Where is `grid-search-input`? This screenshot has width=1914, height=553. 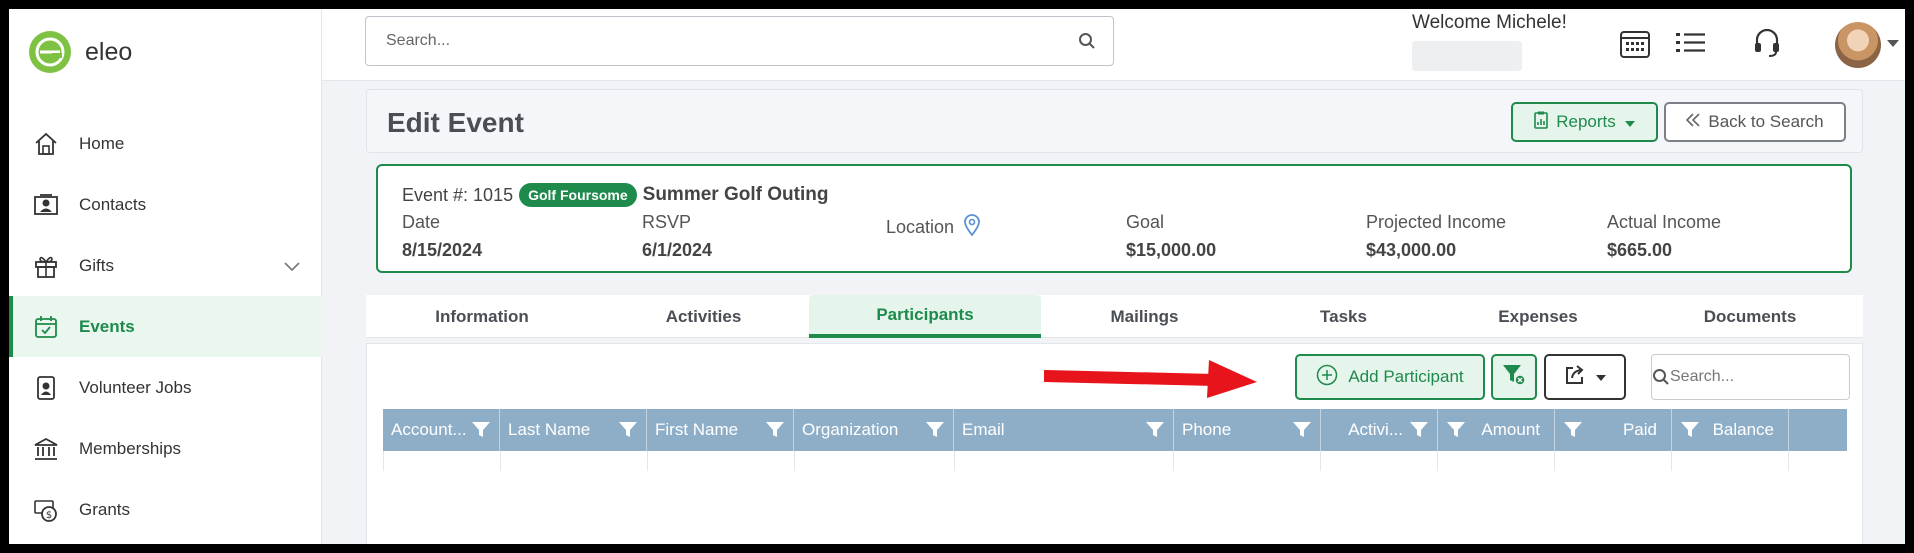 grid-search-input is located at coordinates (1773, 377).